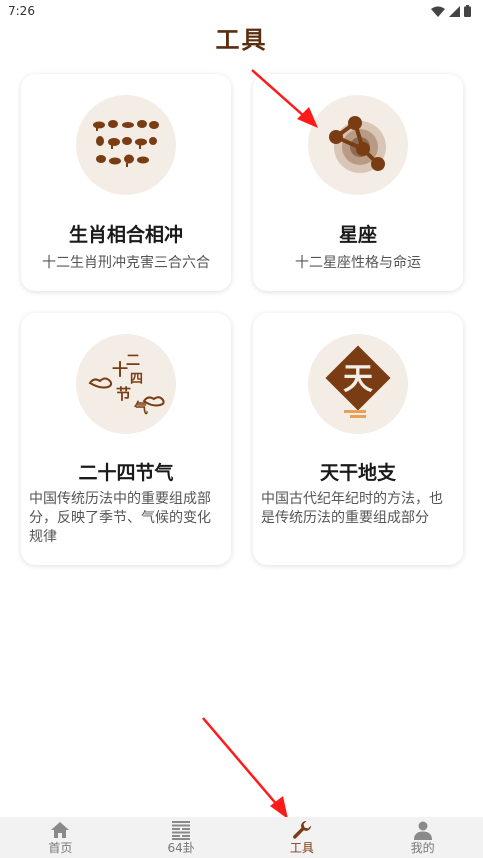 The width and height of the screenshot is (483, 858). I want to click on card-description: 十二生肖刑冲克害三合六合, so click(126, 263).